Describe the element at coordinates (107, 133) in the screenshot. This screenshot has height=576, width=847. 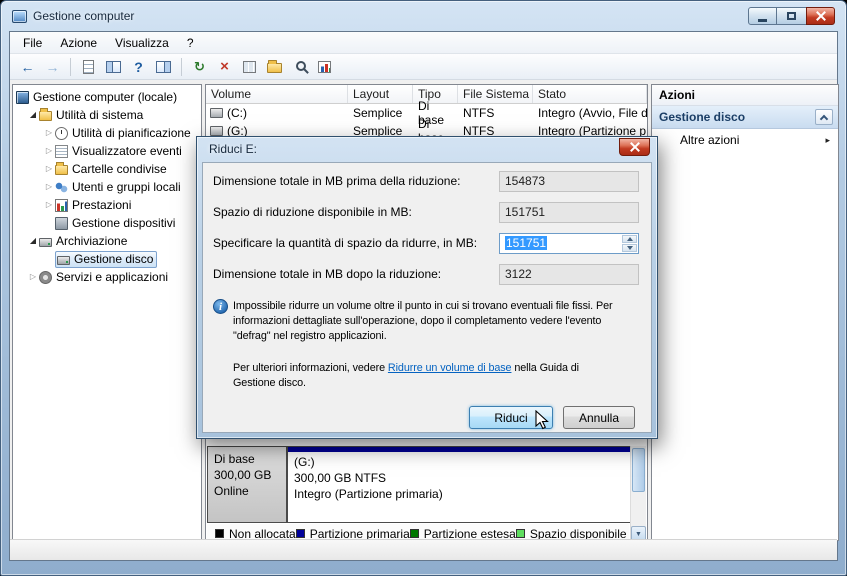
I see `tree-item-utilita-di-pianificazione: ▷ Utilità di pianificazione` at that location.